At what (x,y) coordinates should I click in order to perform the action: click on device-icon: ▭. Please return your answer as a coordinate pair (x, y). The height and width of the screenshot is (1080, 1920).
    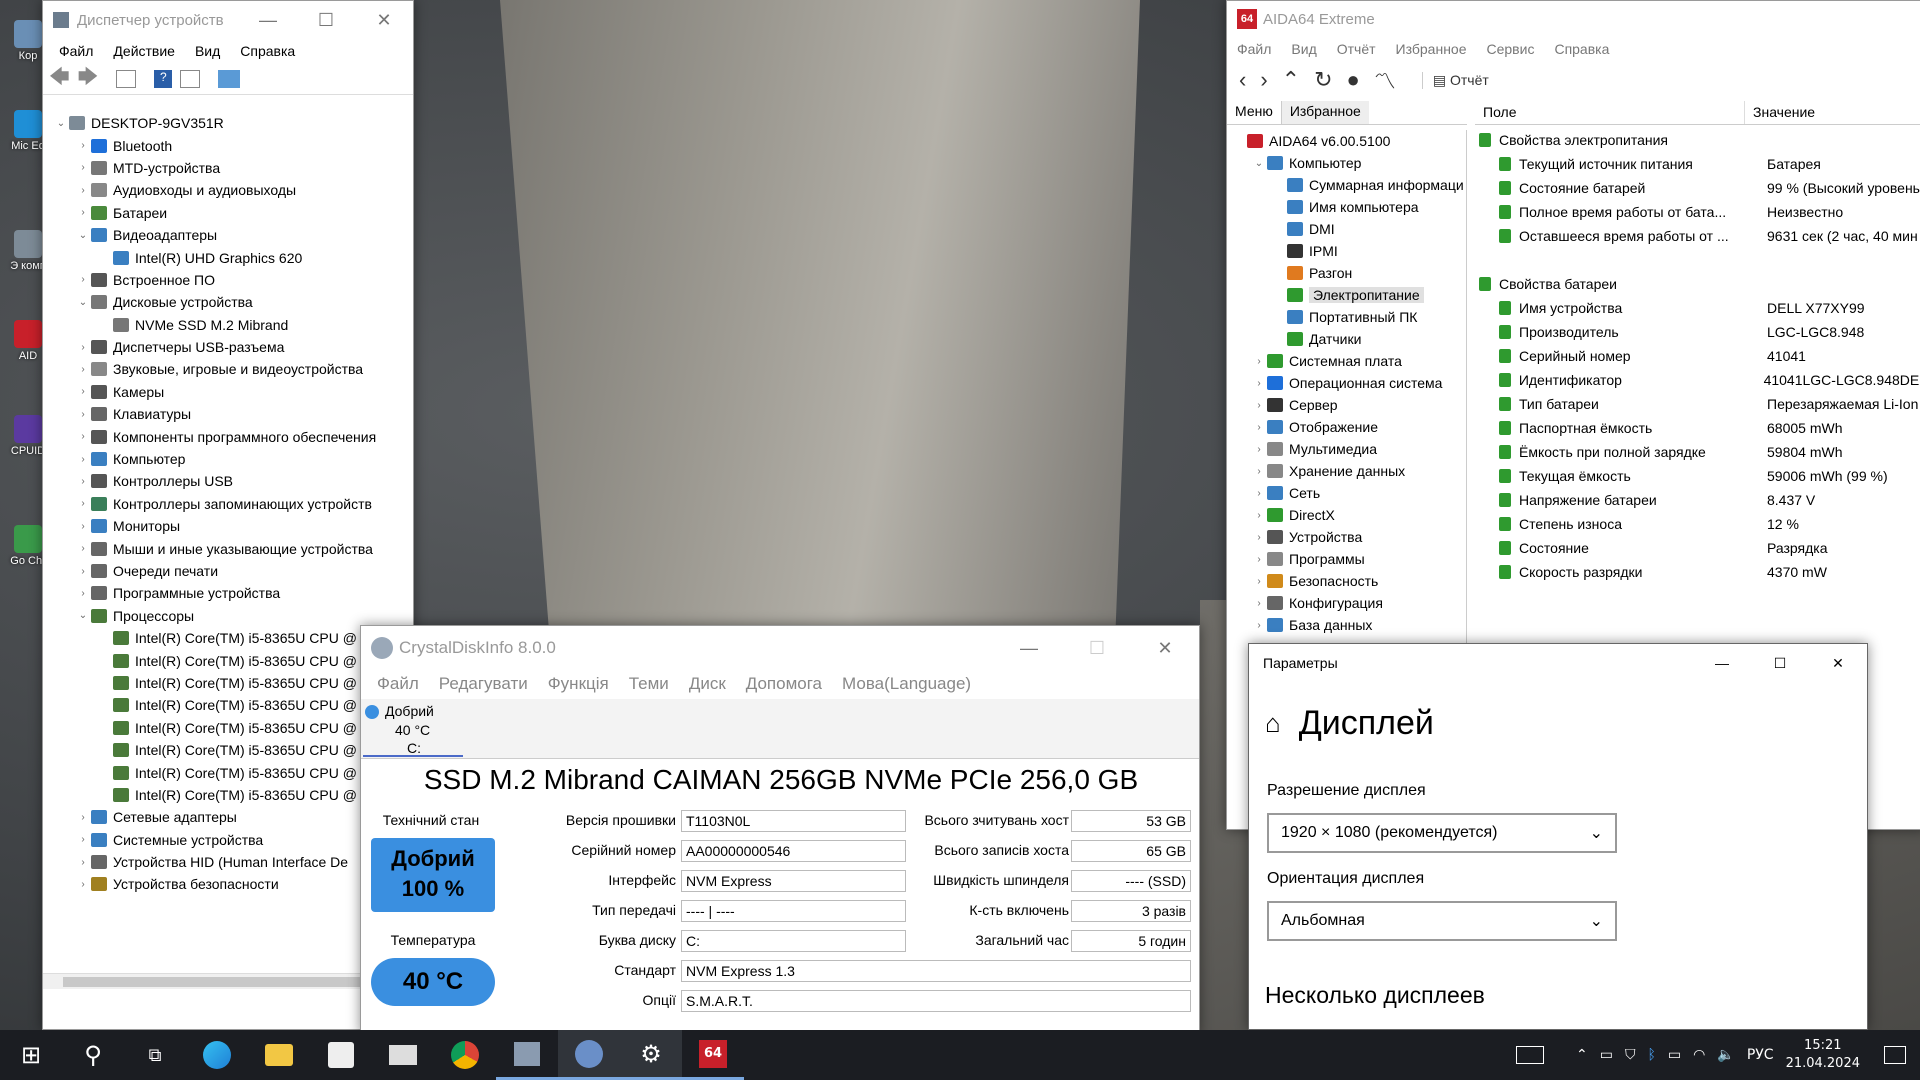
    Looking at the image, I should click on (1606, 1055).